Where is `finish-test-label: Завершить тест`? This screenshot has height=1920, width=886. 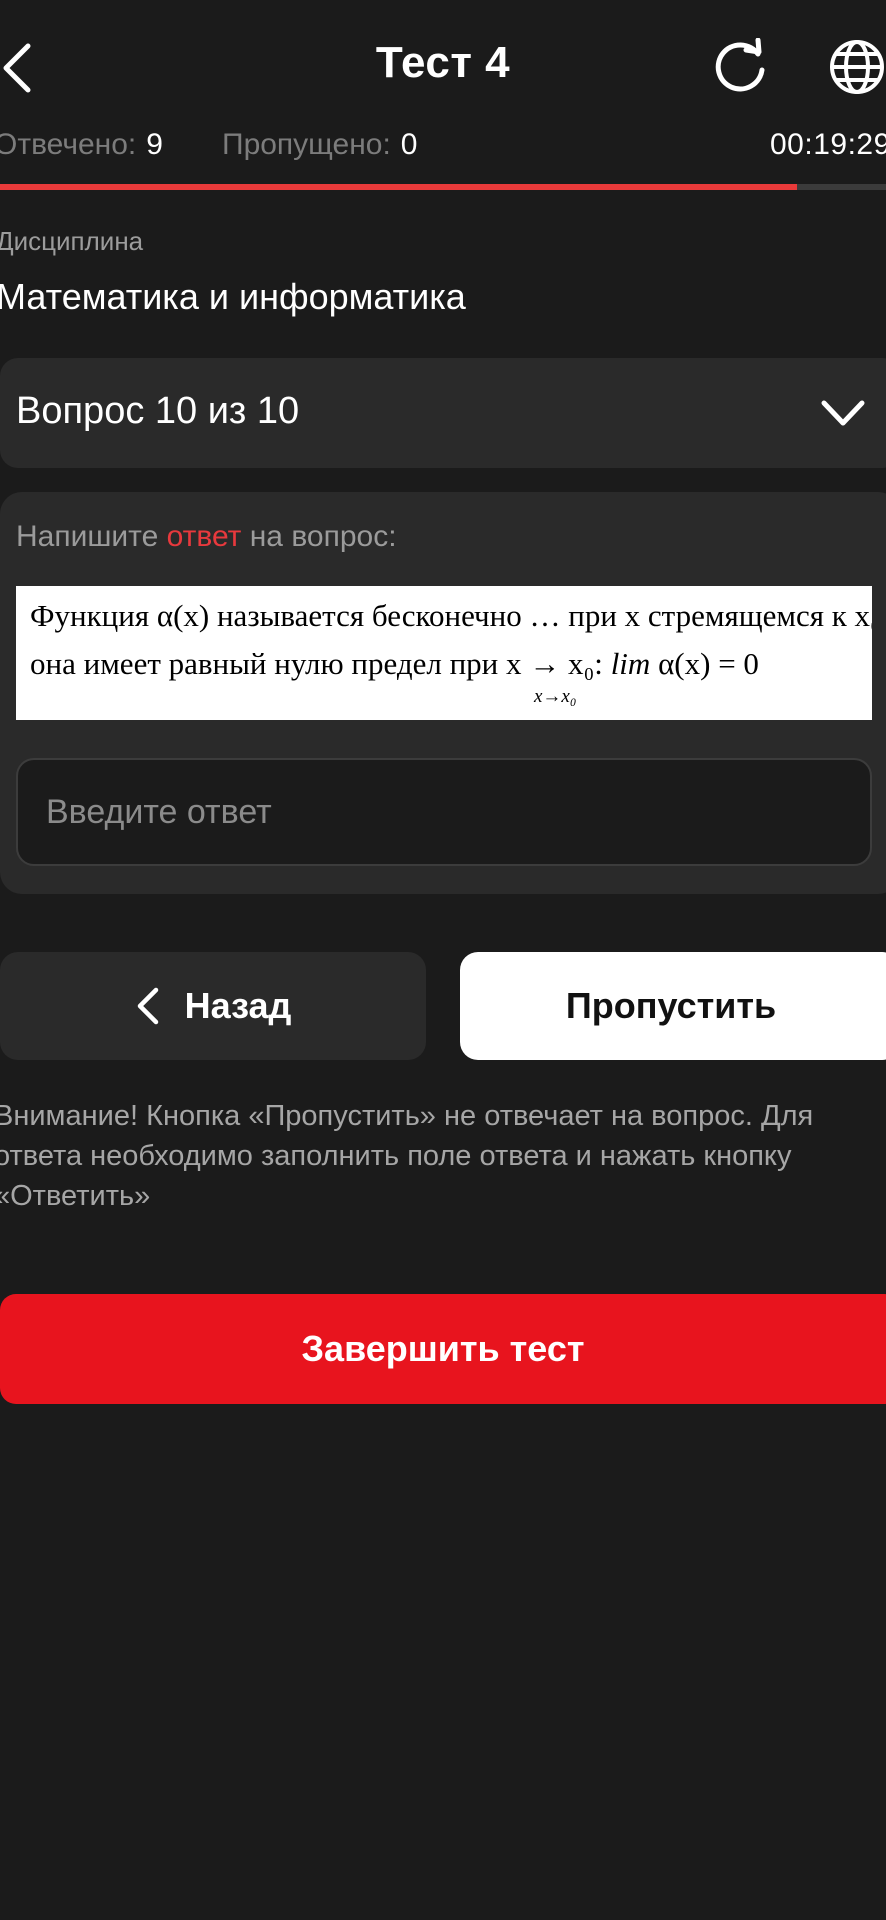
finish-test-label: Завершить тест is located at coordinates (443, 1348).